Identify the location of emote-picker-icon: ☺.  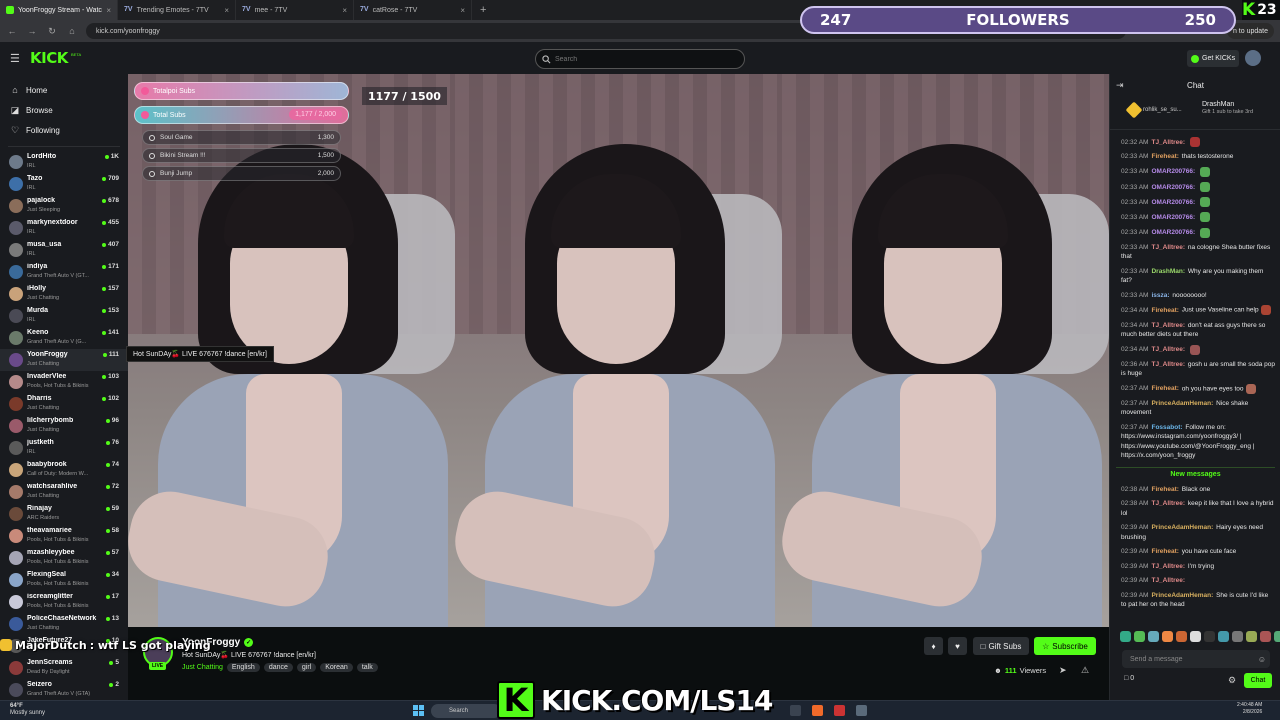
(1262, 659).